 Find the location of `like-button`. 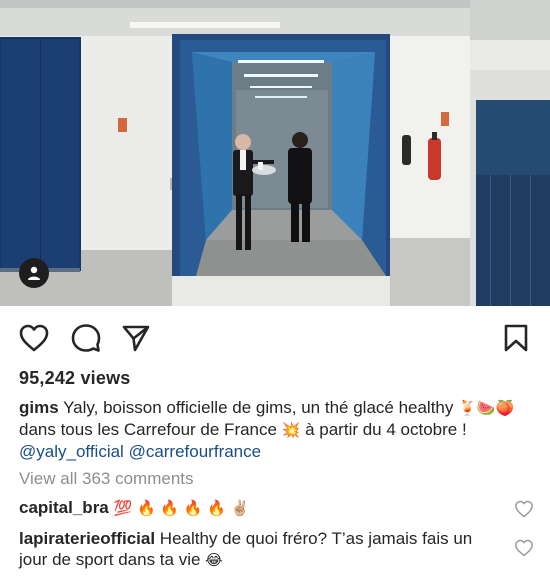

like-button is located at coordinates (34, 338).